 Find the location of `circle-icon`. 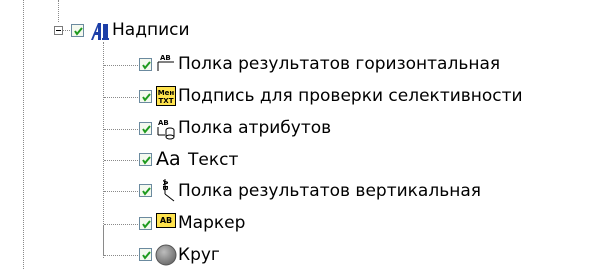

circle-icon is located at coordinates (166, 255).